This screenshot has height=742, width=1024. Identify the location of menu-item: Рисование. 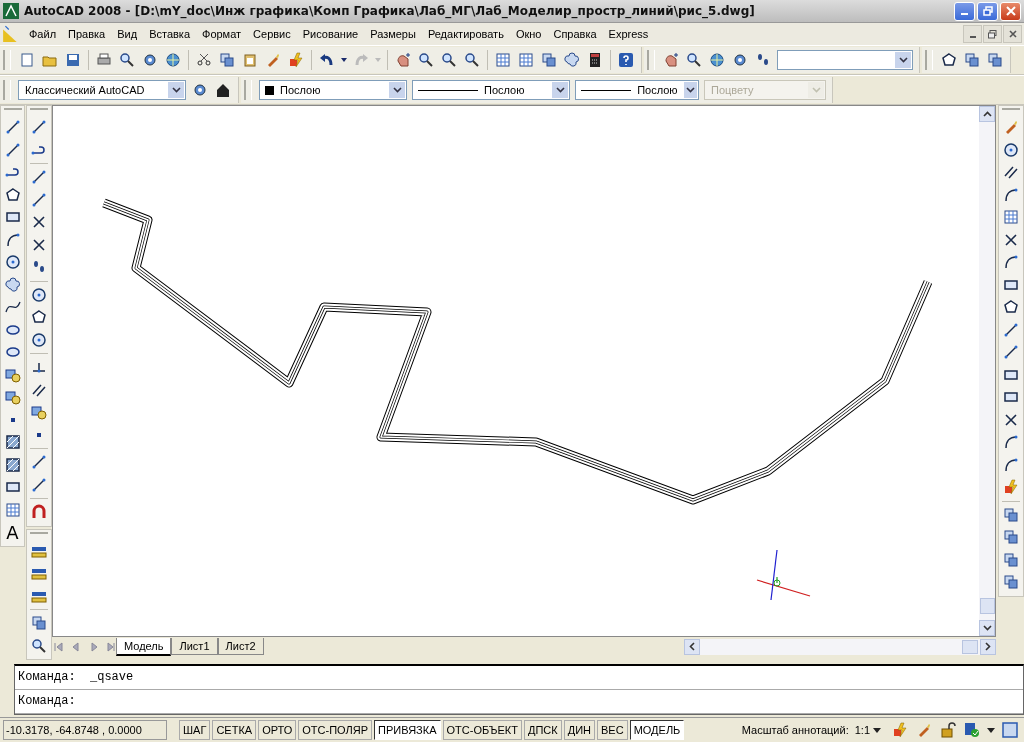
(330, 34).